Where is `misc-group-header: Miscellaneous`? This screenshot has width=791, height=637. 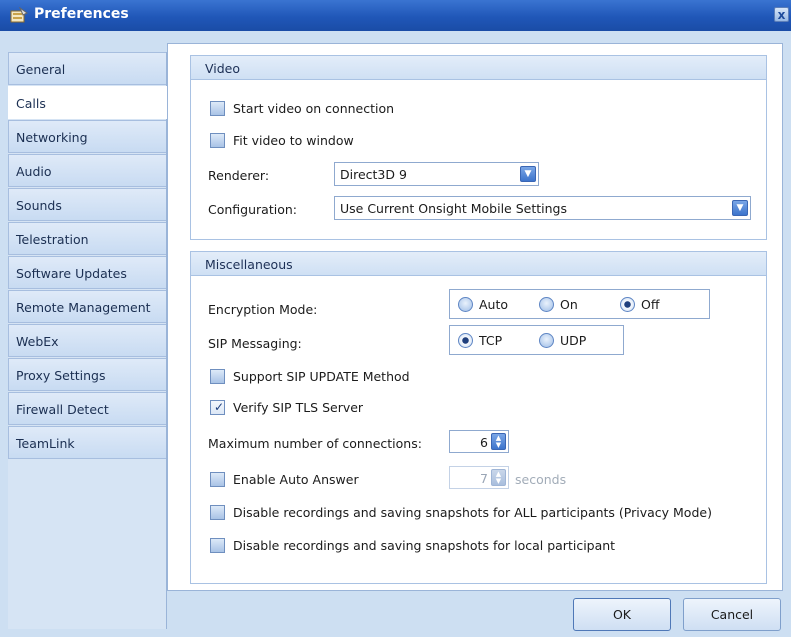
misc-group-header: Miscellaneous is located at coordinates (478, 264).